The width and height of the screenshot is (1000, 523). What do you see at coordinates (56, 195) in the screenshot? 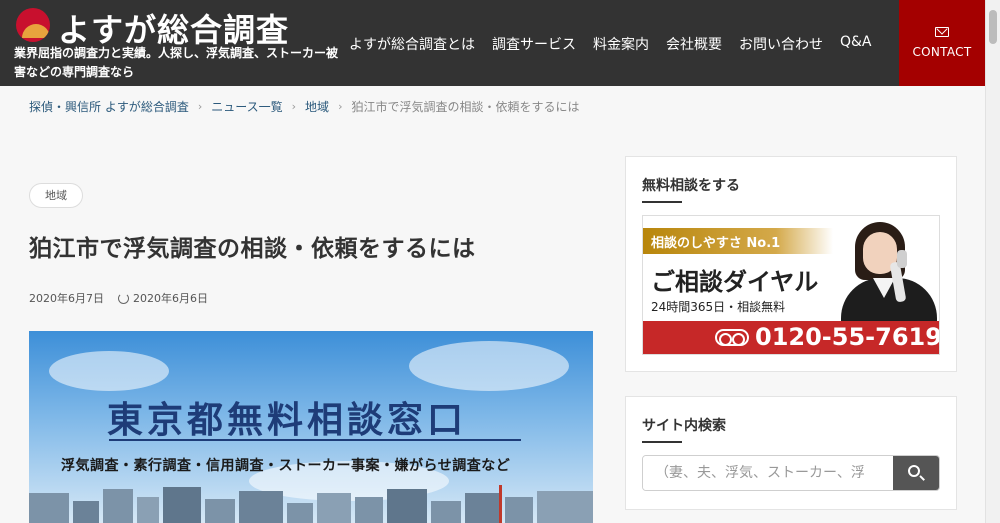
I see `category-tag: 地域` at bounding box center [56, 195].